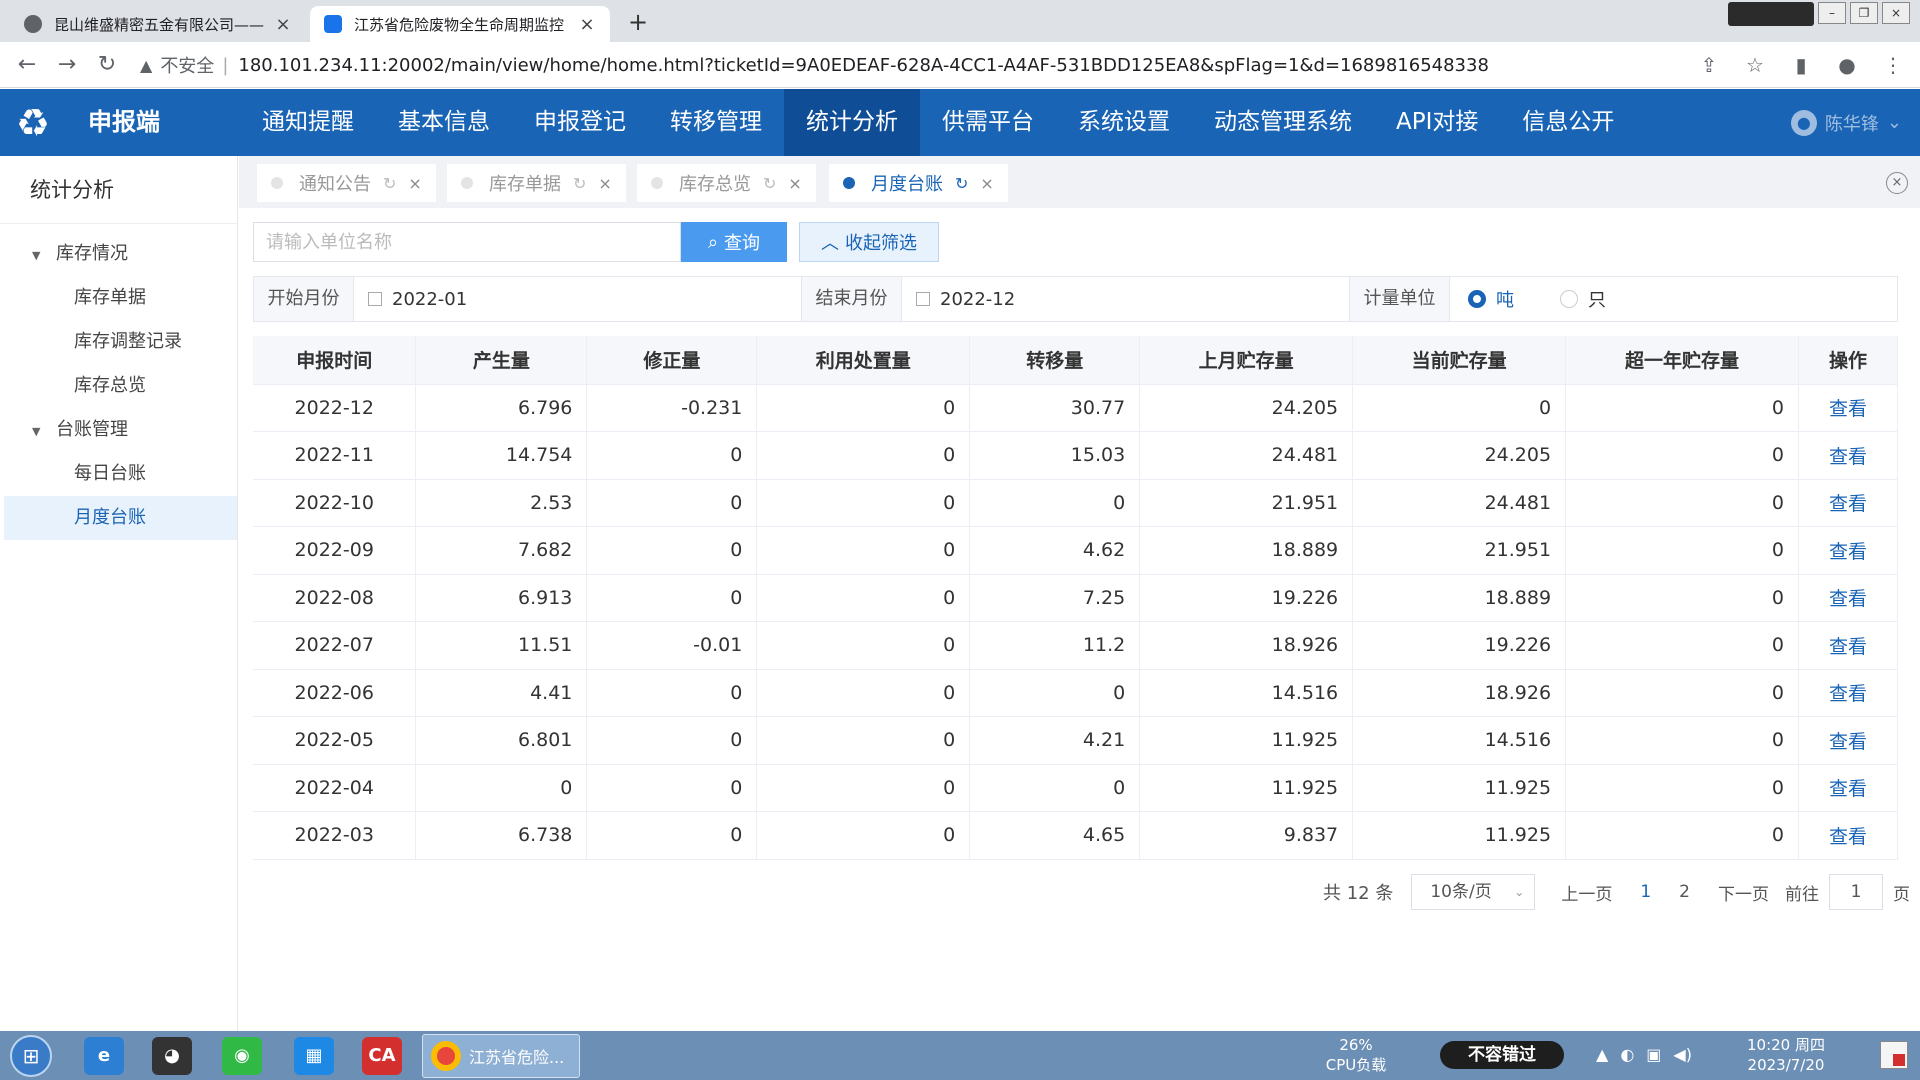  I want to click on column-header: 申报时间, so click(335, 360).